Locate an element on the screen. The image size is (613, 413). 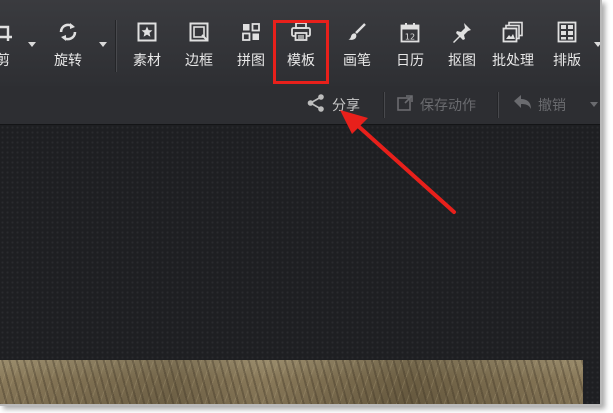
red-pointer-arrow is located at coordinates (398, 162).